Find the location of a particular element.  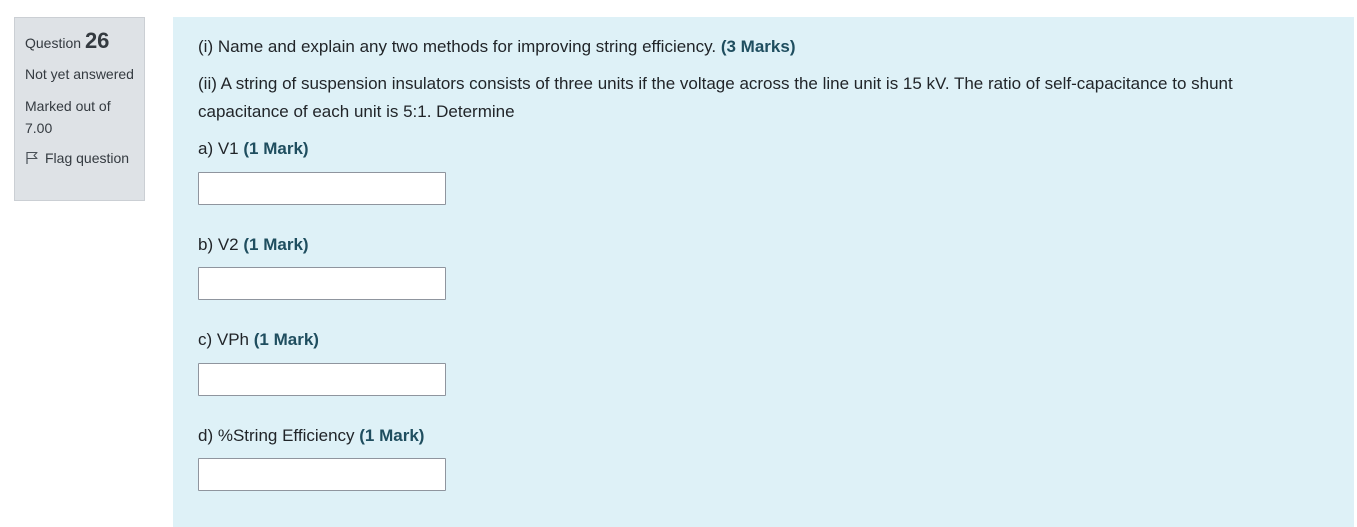

flag-question-label: Flag question is located at coordinates (87, 158).